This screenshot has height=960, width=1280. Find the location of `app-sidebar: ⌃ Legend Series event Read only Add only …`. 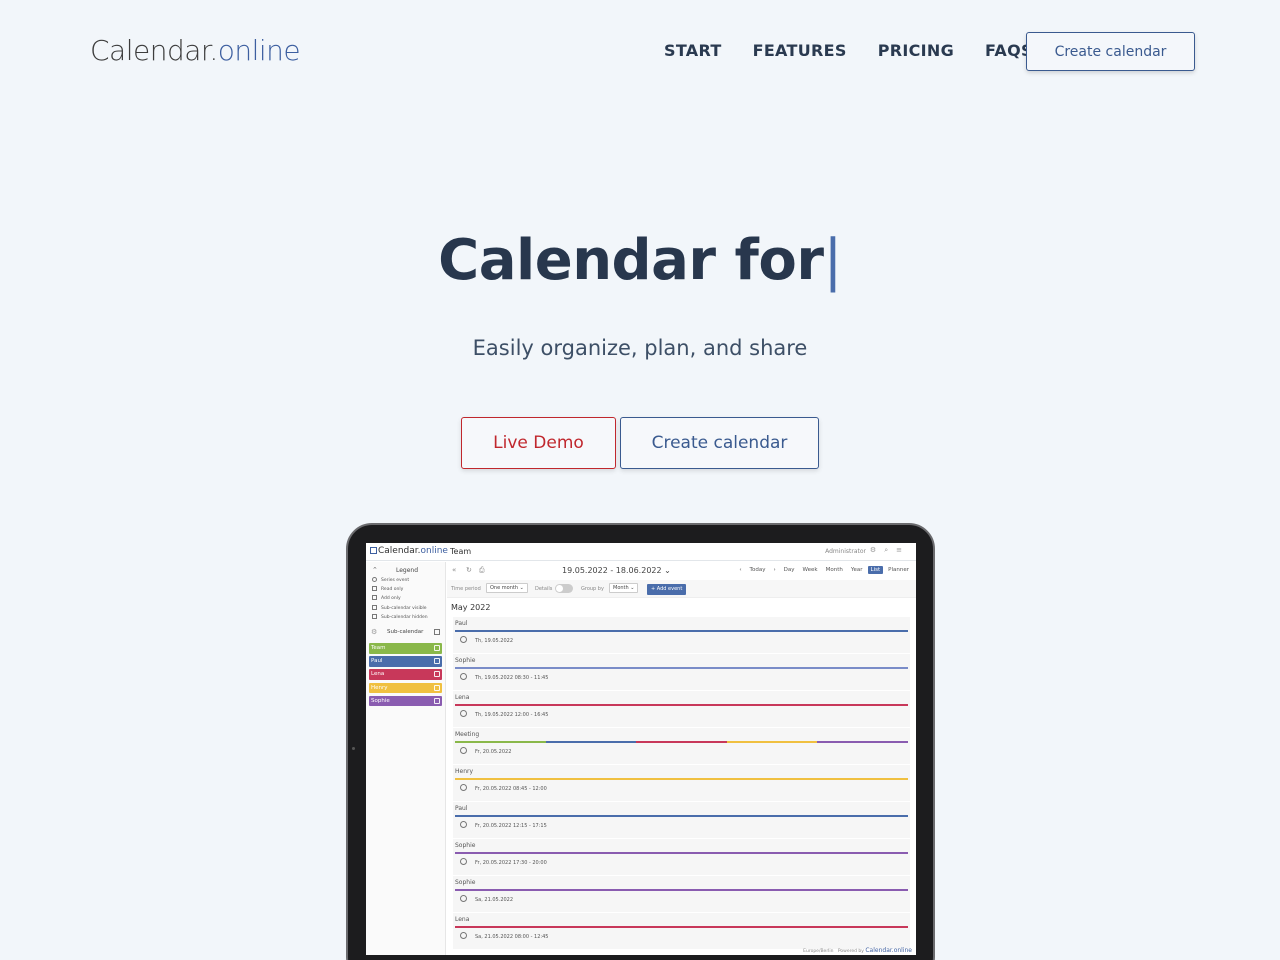

app-sidebar: ⌃ Legend Series event Read only Add only … is located at coordinates (406, 758).